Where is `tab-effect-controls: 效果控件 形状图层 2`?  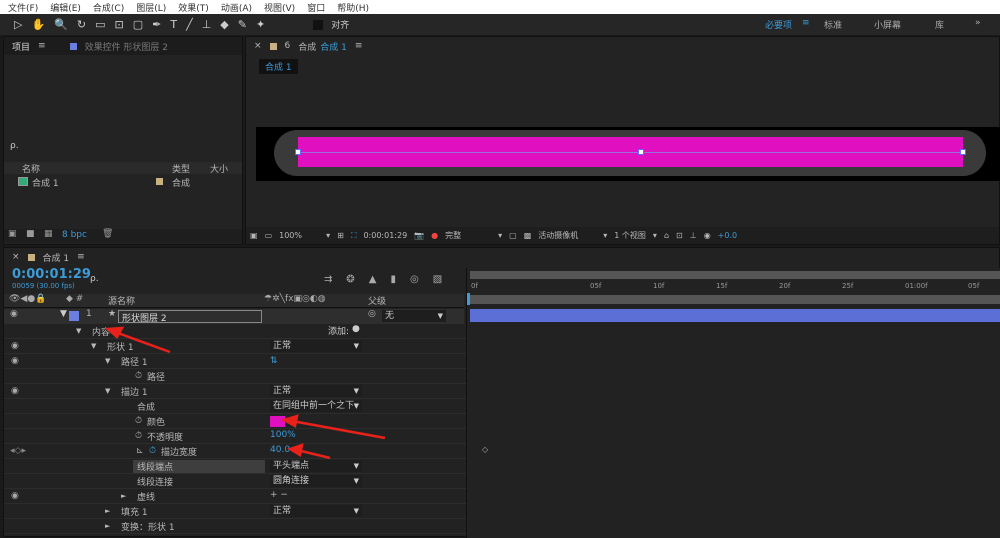
tab-effect-controls: 效果控件 形状图层 2 is located at coordinates (126, 46).